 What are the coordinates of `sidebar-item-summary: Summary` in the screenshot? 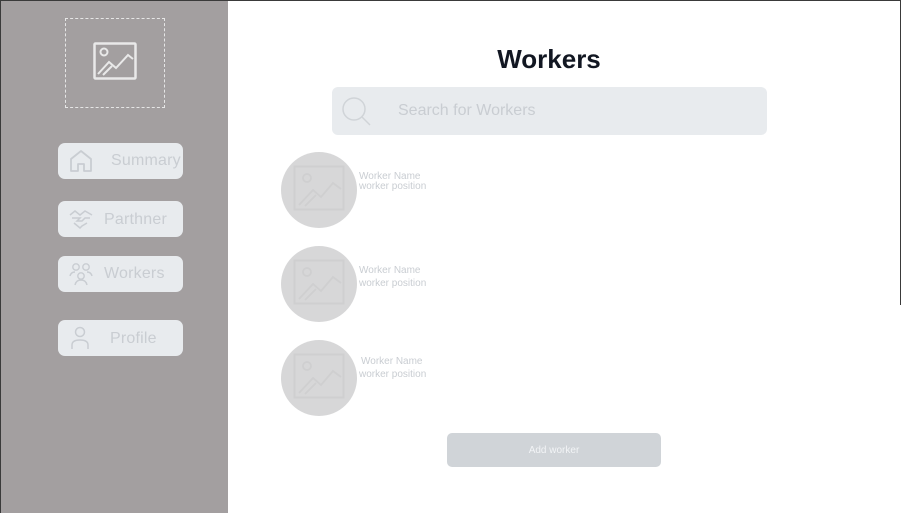 It's located at (120, 161).